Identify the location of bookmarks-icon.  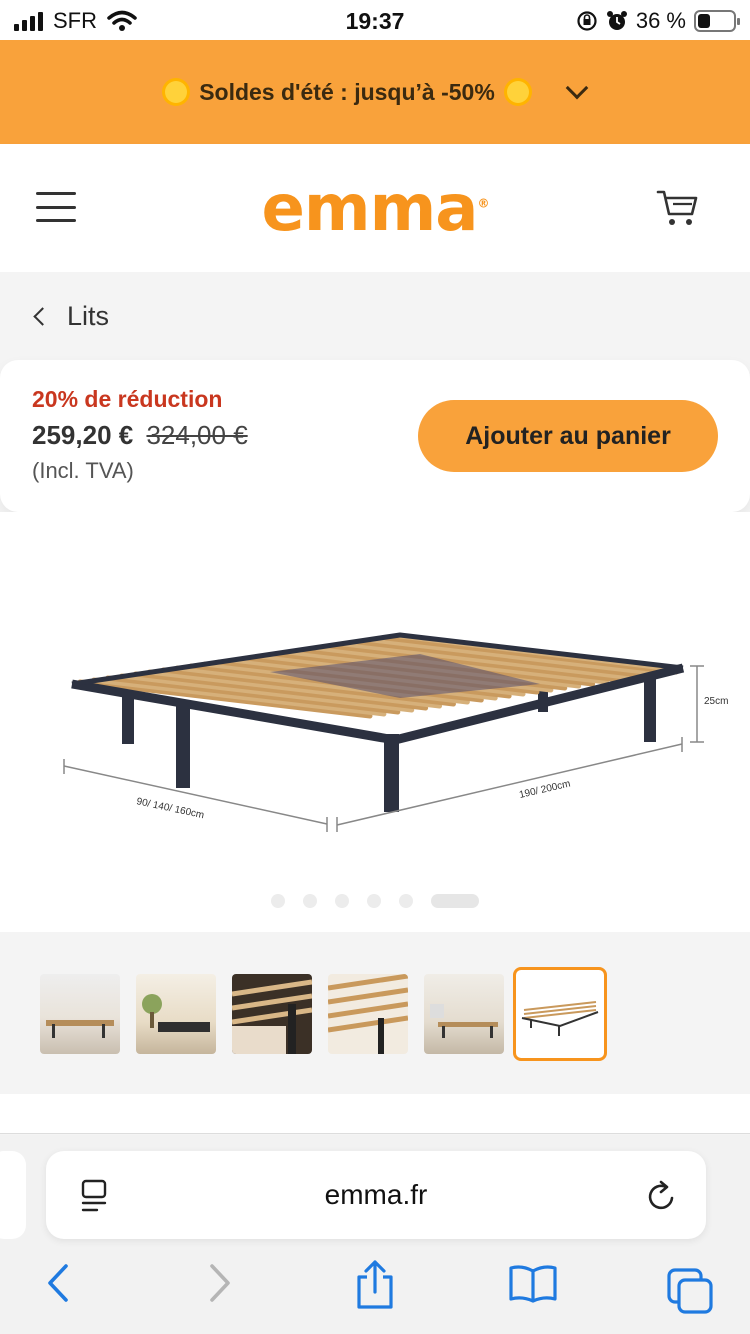
(533, 1283).